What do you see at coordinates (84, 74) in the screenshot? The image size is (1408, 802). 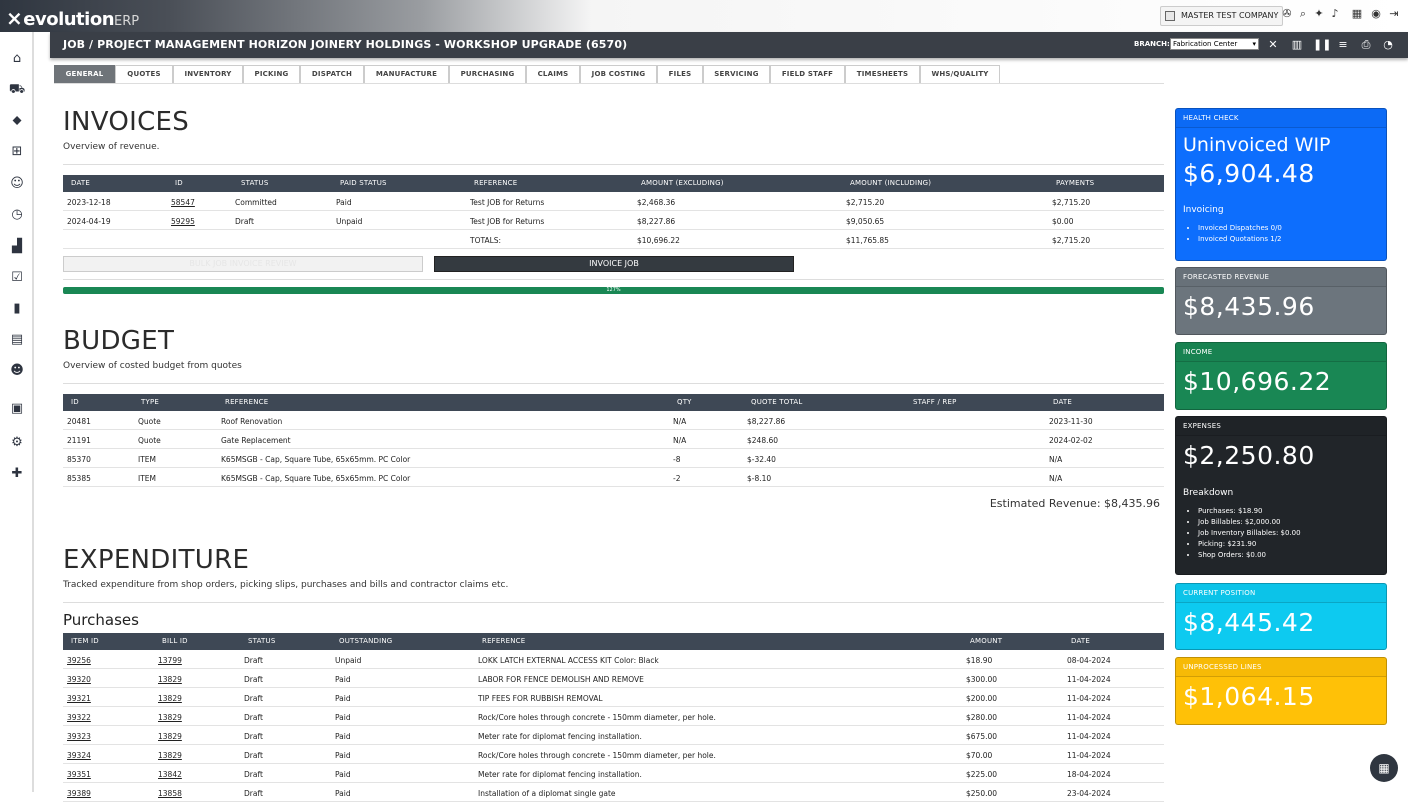 I see `tab-general: GENERAL` at bounding box center [84, 74].